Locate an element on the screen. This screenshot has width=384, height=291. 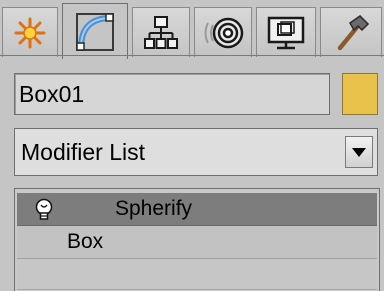
stack-item-label: Spherify is located at coordinates (154, 208).